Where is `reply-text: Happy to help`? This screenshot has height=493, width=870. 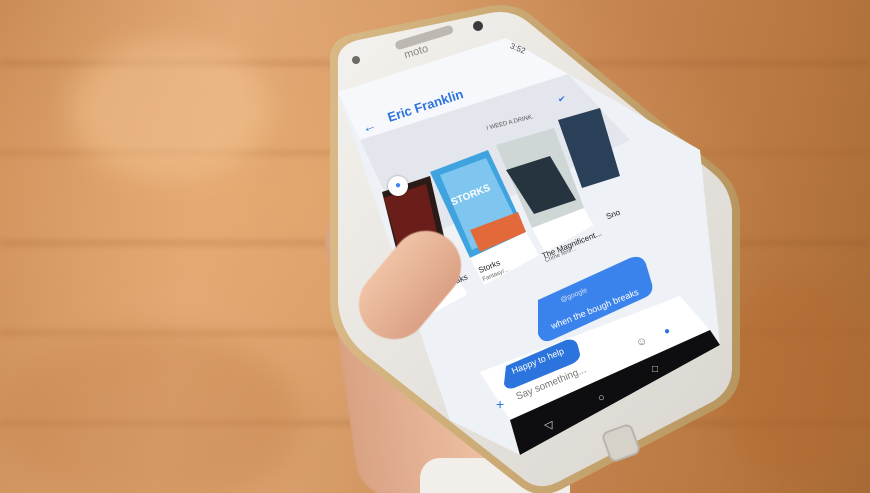 reply-text: Happy to help is located at coordinates (538, 361).